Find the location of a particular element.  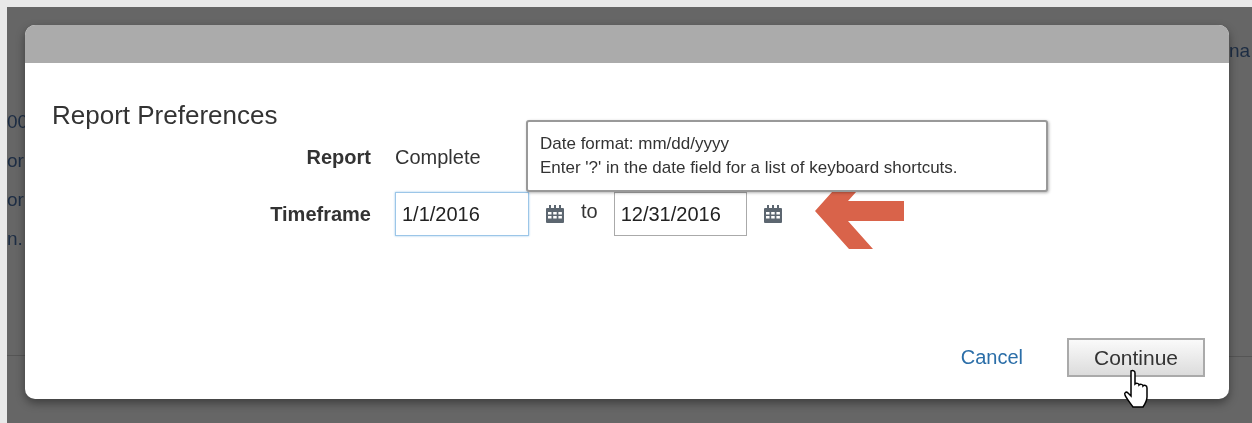

dialog-title: Report Preferences is located at coordinates (165, 115).